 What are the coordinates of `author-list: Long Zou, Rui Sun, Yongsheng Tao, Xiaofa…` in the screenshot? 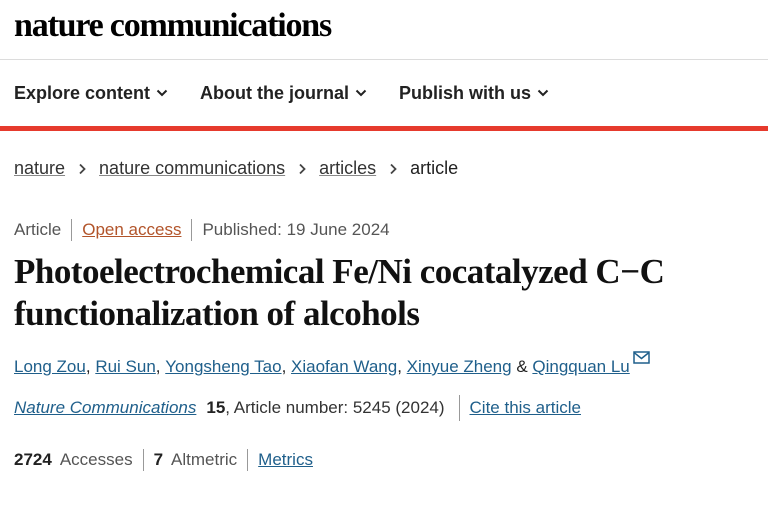 It's located at (384, 364).